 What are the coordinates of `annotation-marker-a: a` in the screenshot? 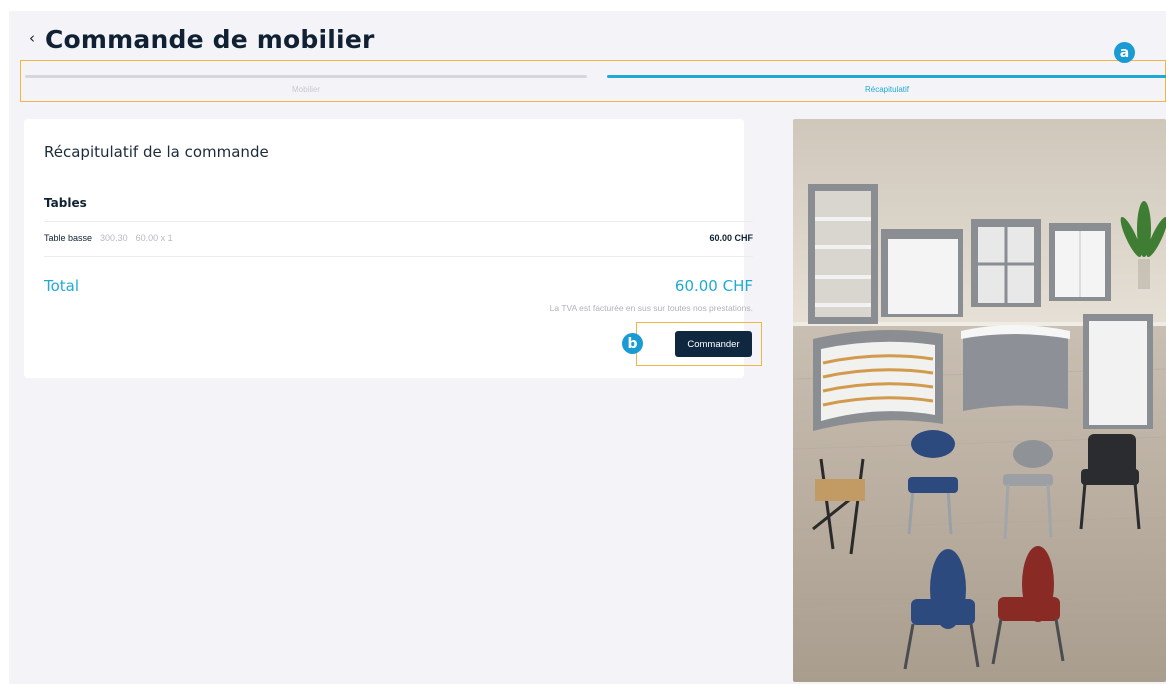 It's located at (1124, 52).